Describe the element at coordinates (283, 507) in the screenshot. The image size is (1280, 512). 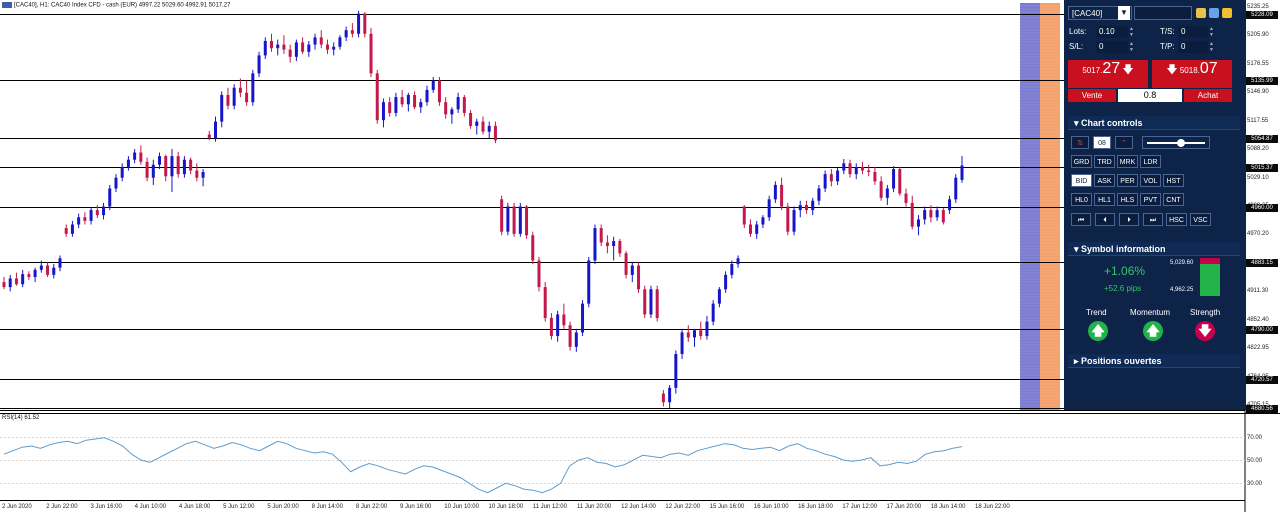
I see `time-axis-label: 5 Jun 20:00` at that location.